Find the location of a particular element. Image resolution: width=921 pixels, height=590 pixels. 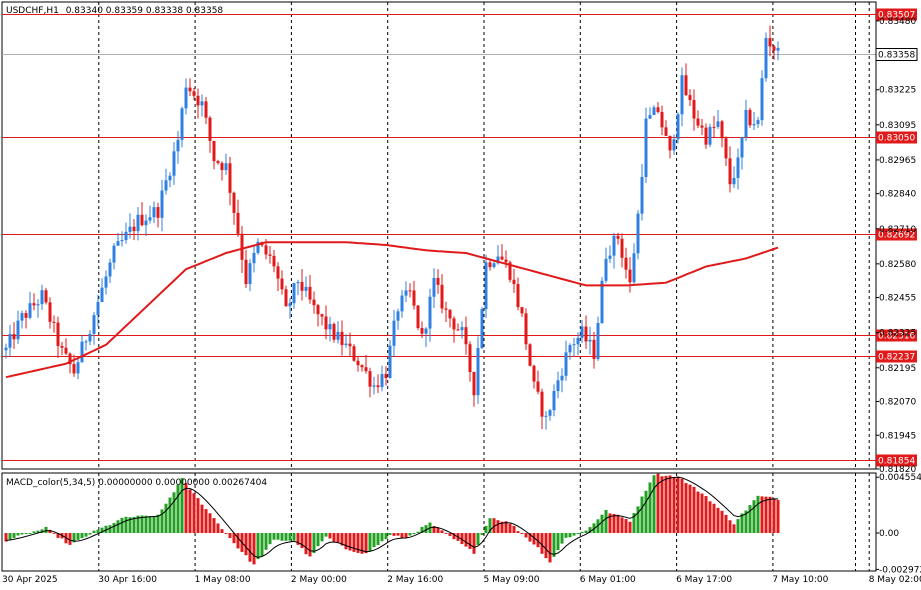

macd-tick-label: -0.0029722 is located at coordinates (900, 570).